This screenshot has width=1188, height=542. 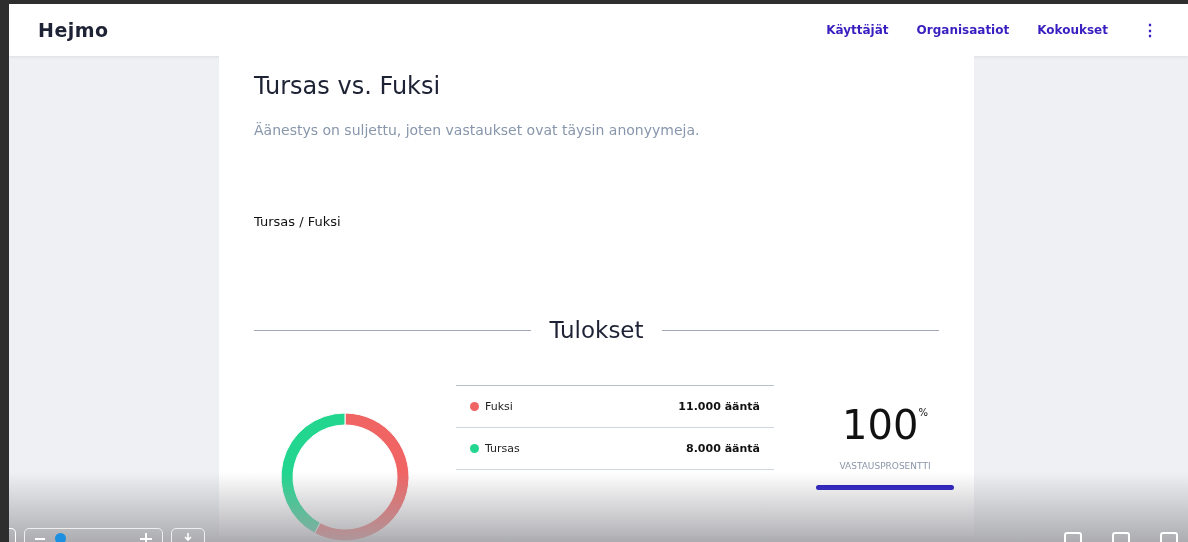 What do you see at coordinates (1072, 30) in the screenshot?
I see `nav-link: Kokoukset` at bounding box center [1072, 30].